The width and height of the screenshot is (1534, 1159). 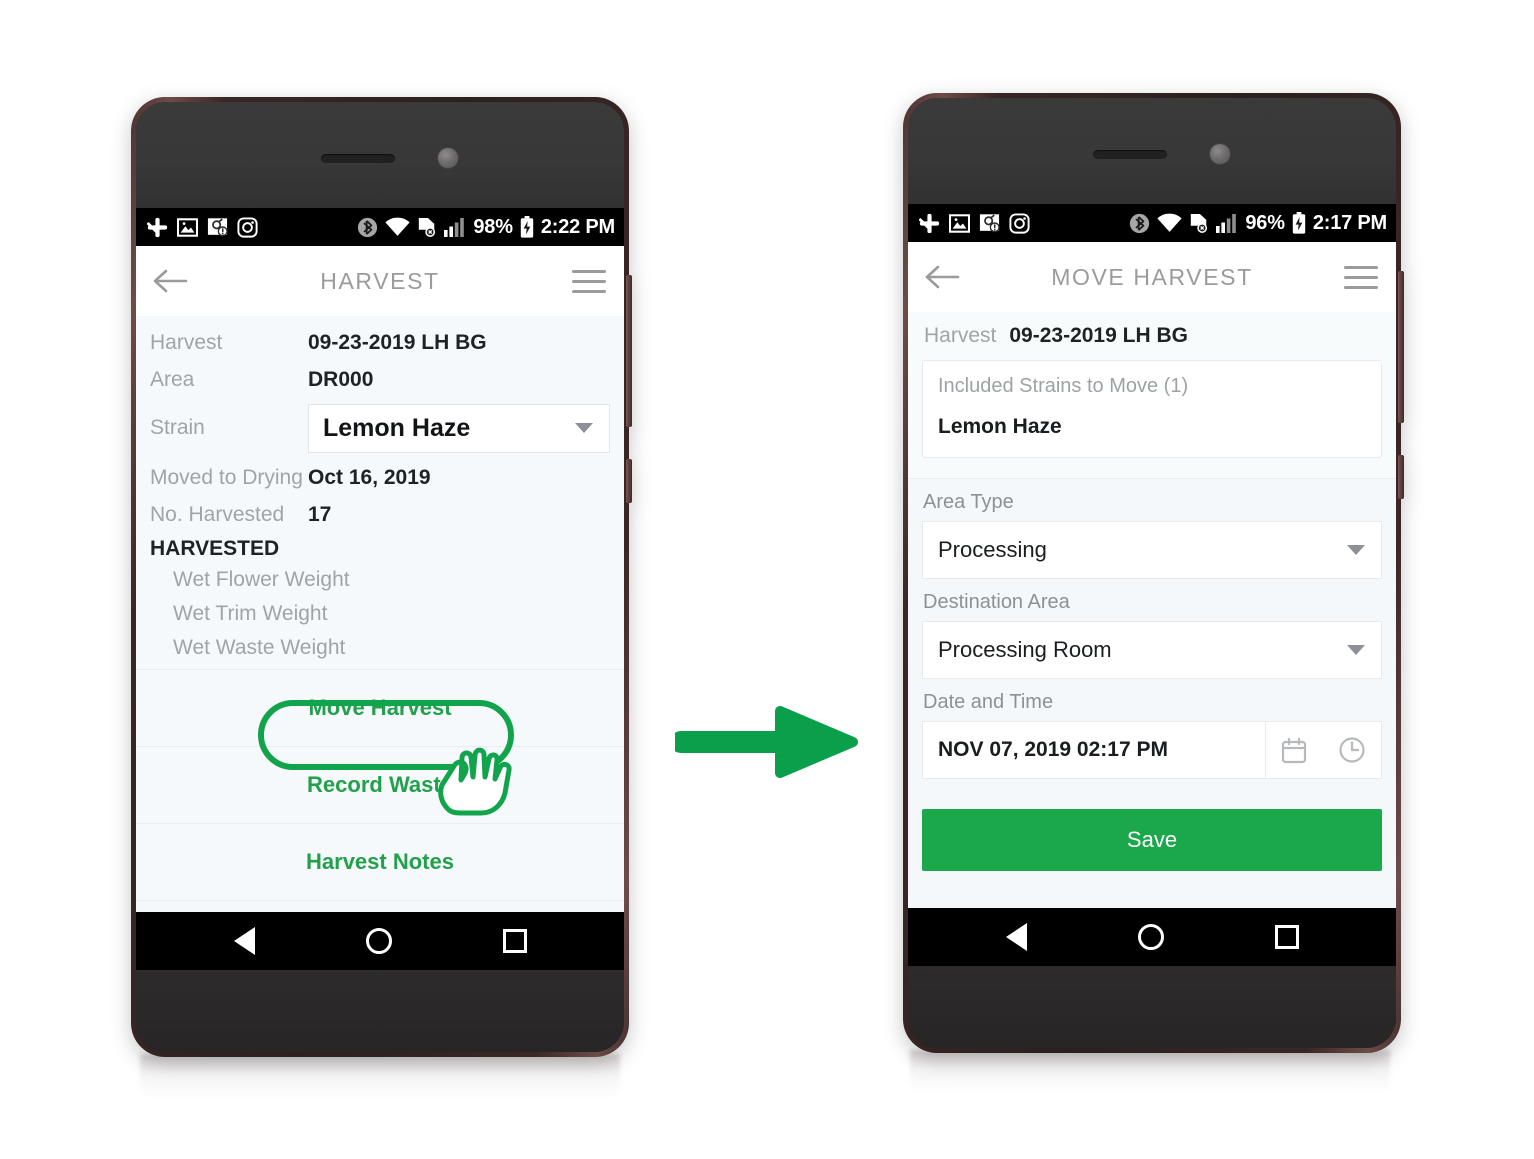 What do you see at coordinates (172, 379) in the screenshot?
I see `detail-label: Area` at bounding box center [172, 379].